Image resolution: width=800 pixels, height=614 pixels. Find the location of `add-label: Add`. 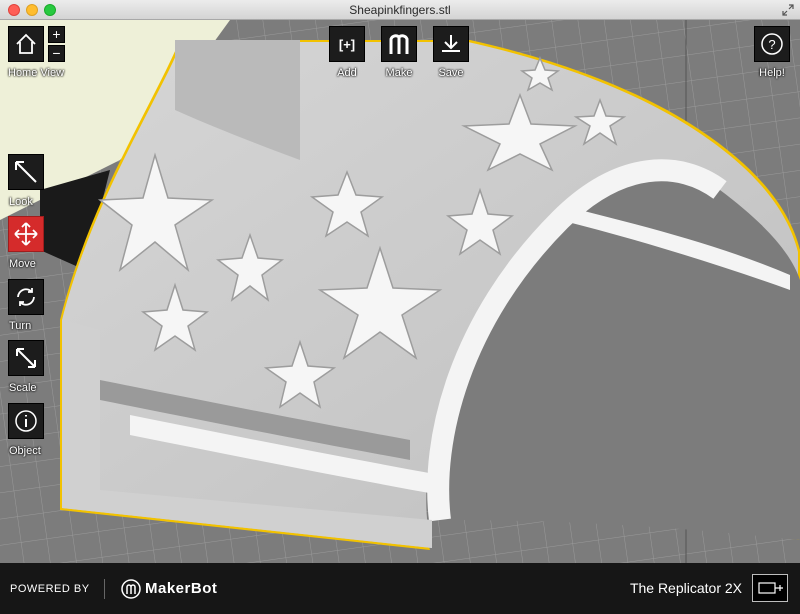

add-label: Add is located at coordinates (347, 73).